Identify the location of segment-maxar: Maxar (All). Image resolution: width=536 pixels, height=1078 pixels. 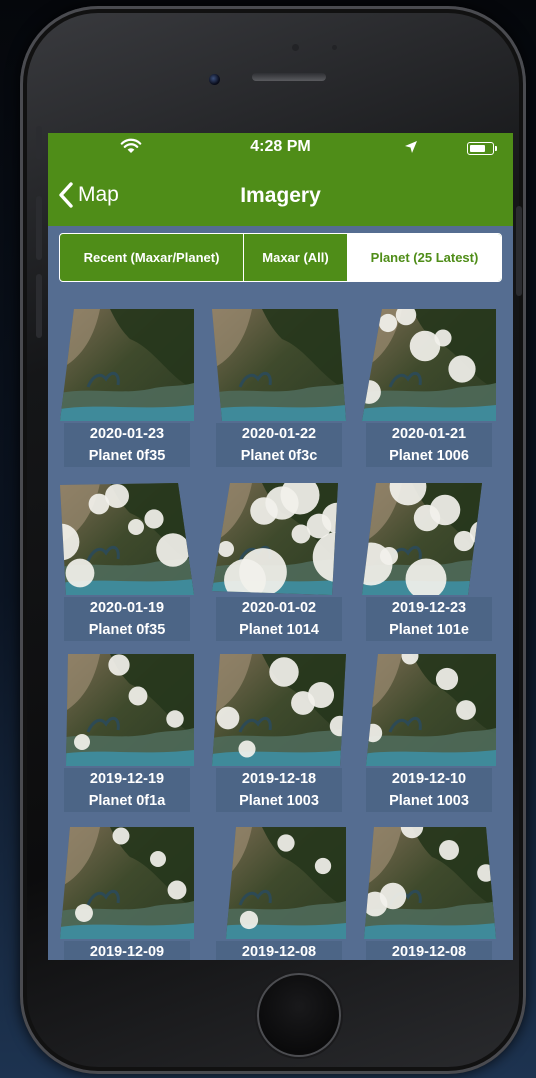
(295, 257).